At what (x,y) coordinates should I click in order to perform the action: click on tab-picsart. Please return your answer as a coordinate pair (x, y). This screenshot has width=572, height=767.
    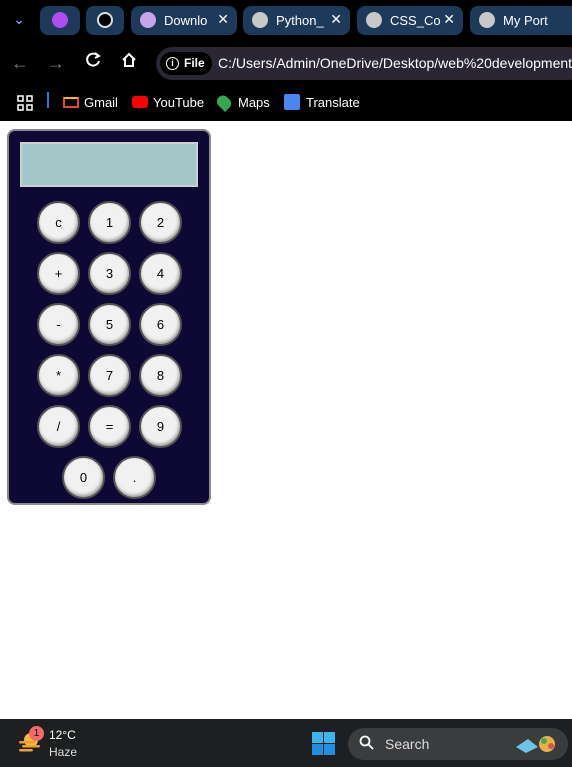
    Looking at the image, I should click on (60, 20).